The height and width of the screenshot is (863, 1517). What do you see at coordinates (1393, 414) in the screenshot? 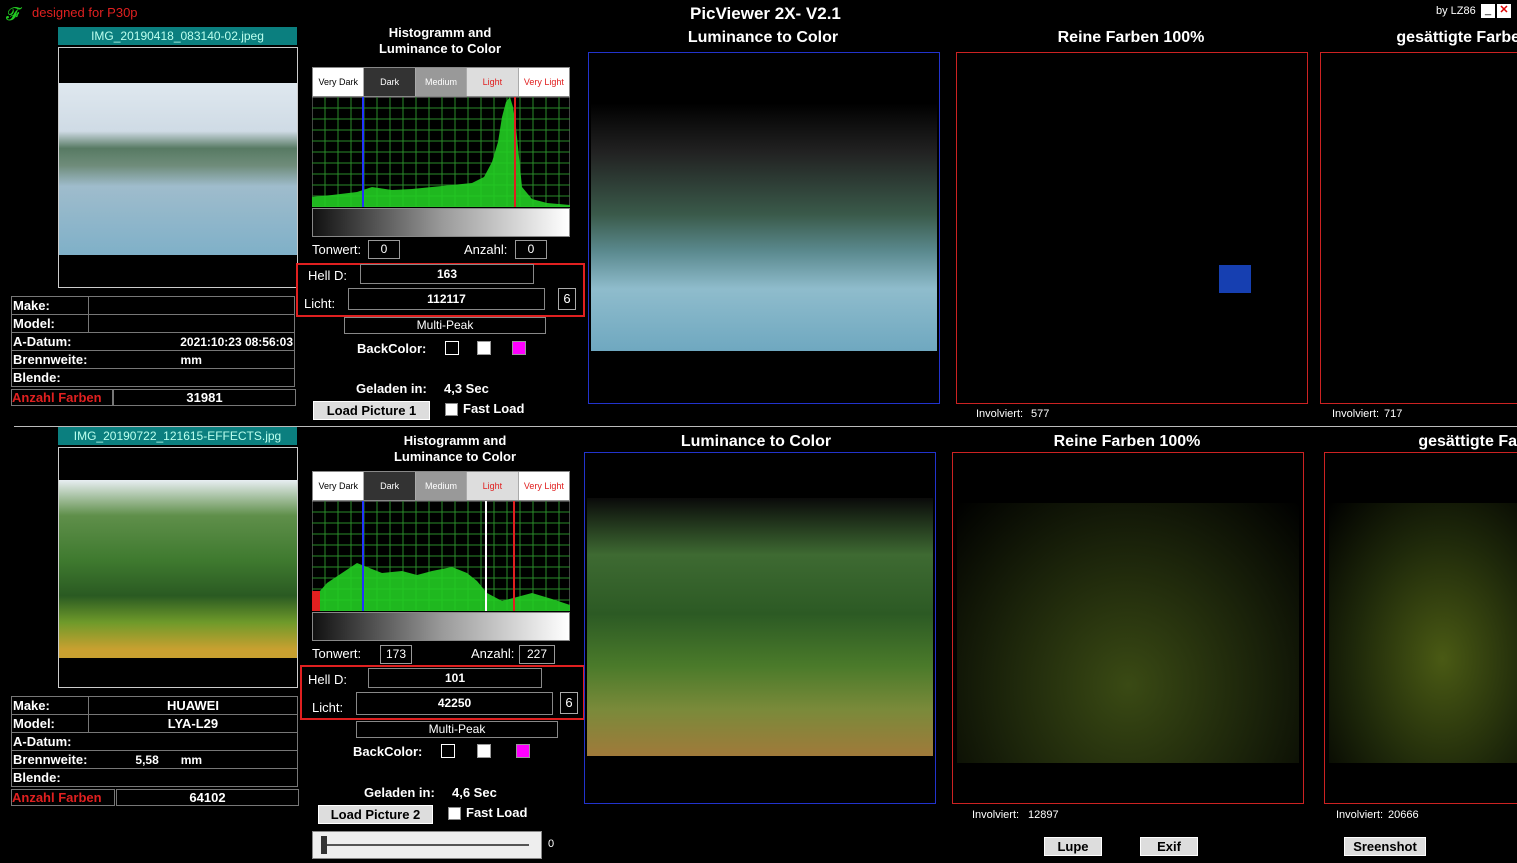
I see `sat-involved-value: 717` at bounding box center [1393, 414].